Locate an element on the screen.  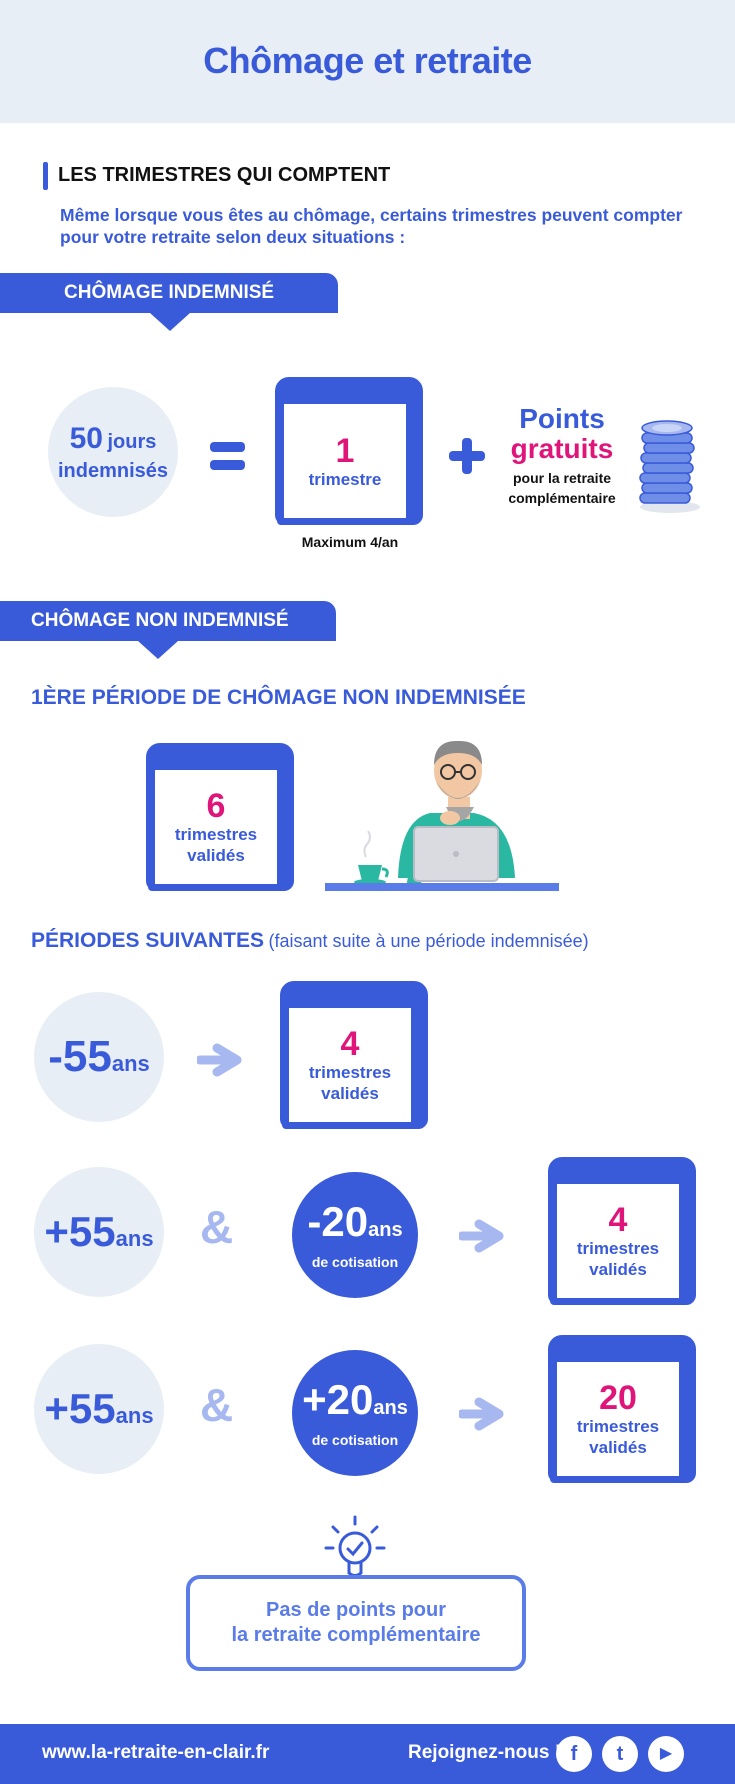
book-number: 1 is located at coordinates (345, 450).